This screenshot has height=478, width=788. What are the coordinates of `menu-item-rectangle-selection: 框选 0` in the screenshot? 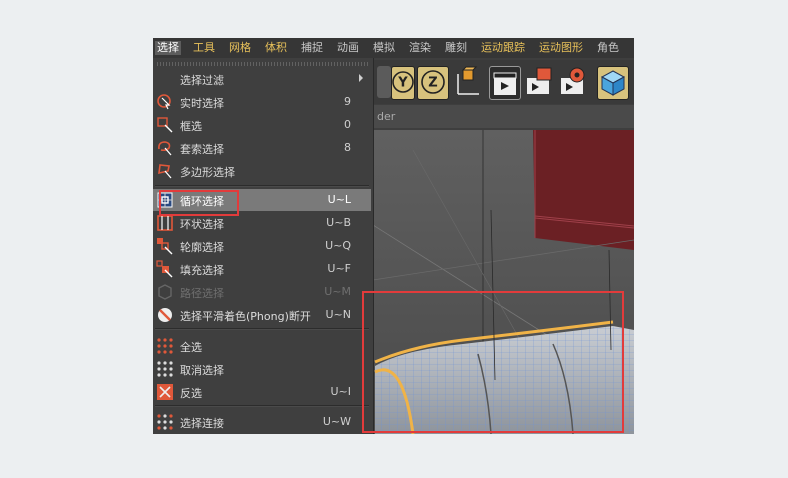 It's located at (262, 125).